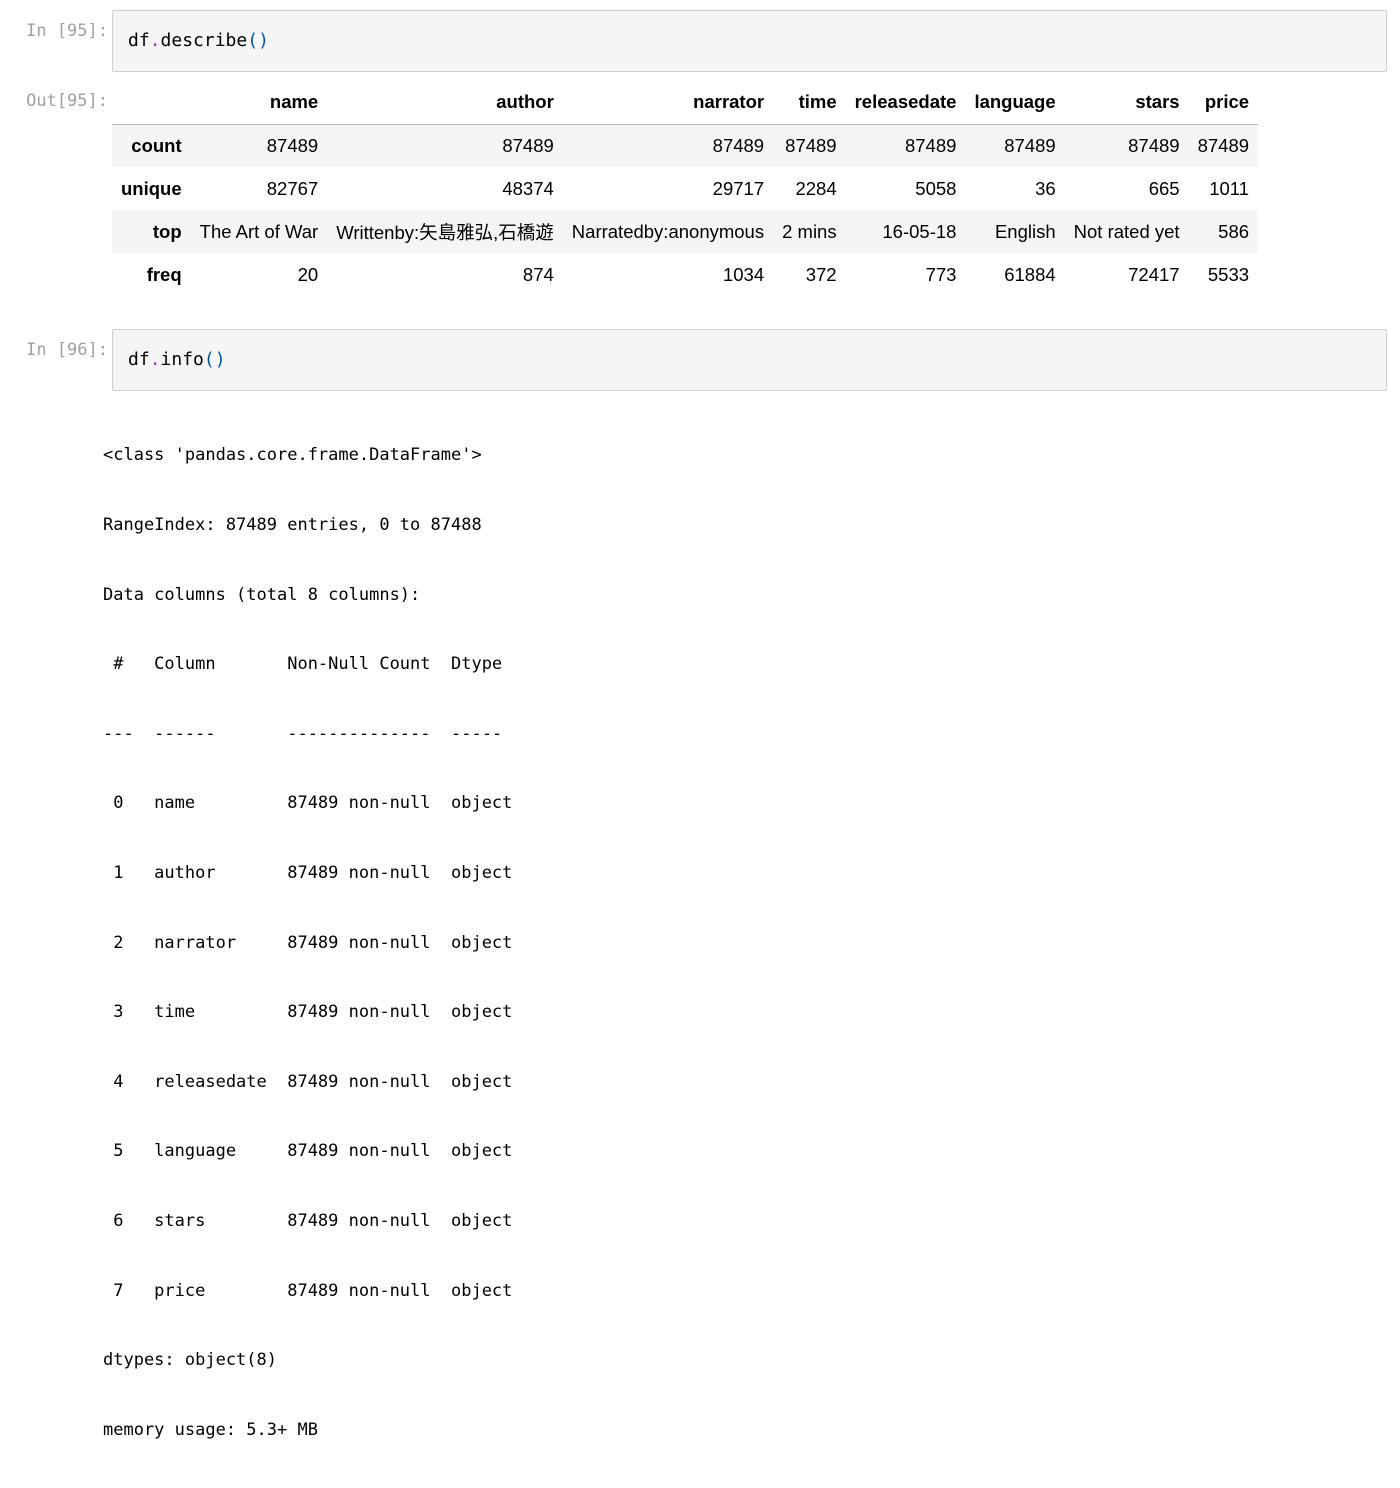 The image size is (1400, 1488). Describe the element at coordinates (151, 103) in the screenshot. I see `index-header` at that location.